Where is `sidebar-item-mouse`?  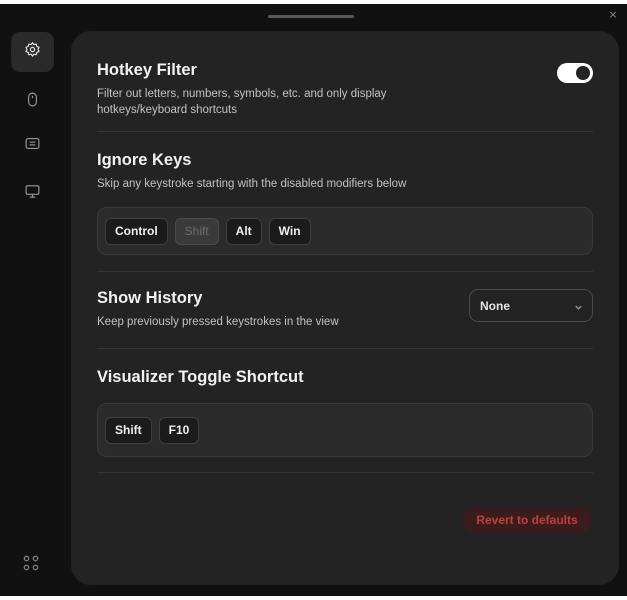
sidebar-item-mouse is located at coordinates (32, 102).